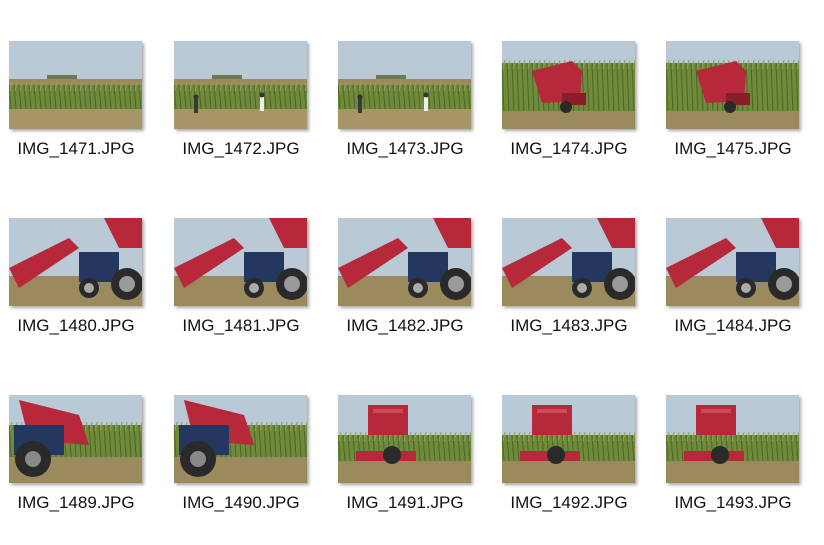 The image size is (824, 545). What do you see at coordinates (76, 503) in the screenshot?
I see `file-name: IMG_1489.JPG` at bounding box center [76, 503].